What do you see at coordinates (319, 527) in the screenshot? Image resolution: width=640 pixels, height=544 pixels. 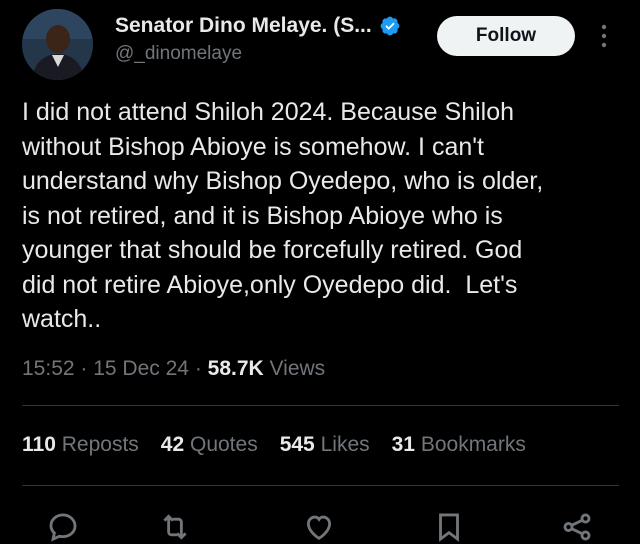 I see `like-icon` at bounding box center [319, 527].